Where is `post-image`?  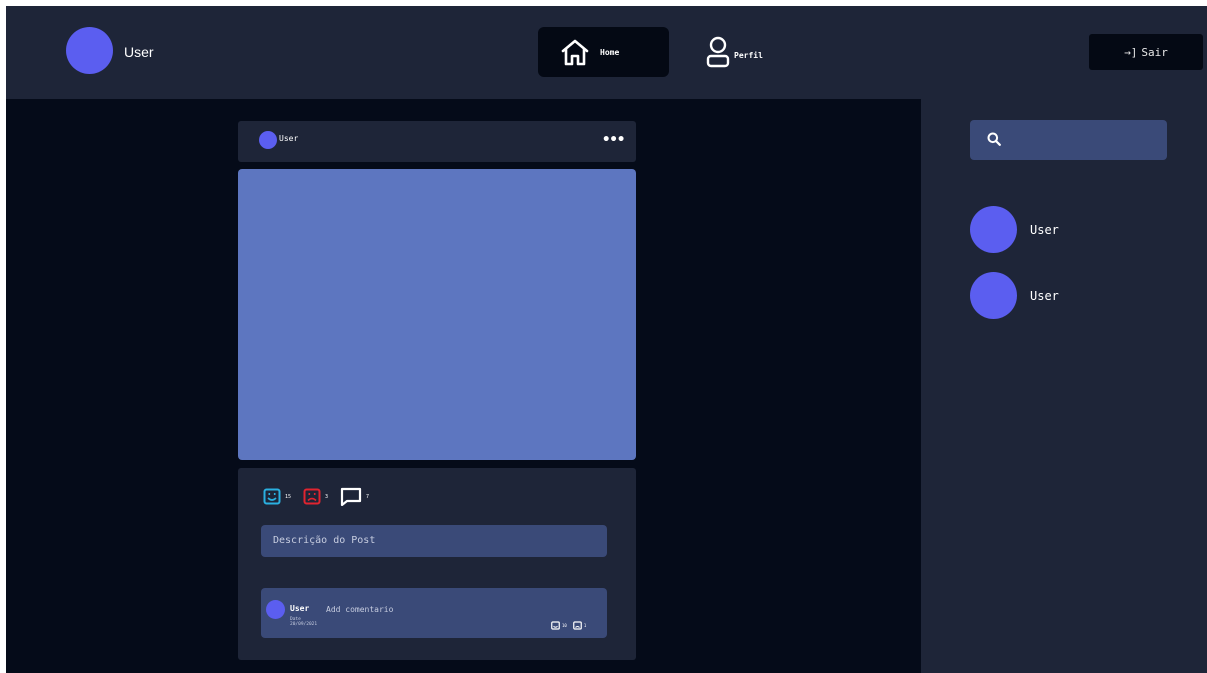
post-image is located at coordinates (437, 314).